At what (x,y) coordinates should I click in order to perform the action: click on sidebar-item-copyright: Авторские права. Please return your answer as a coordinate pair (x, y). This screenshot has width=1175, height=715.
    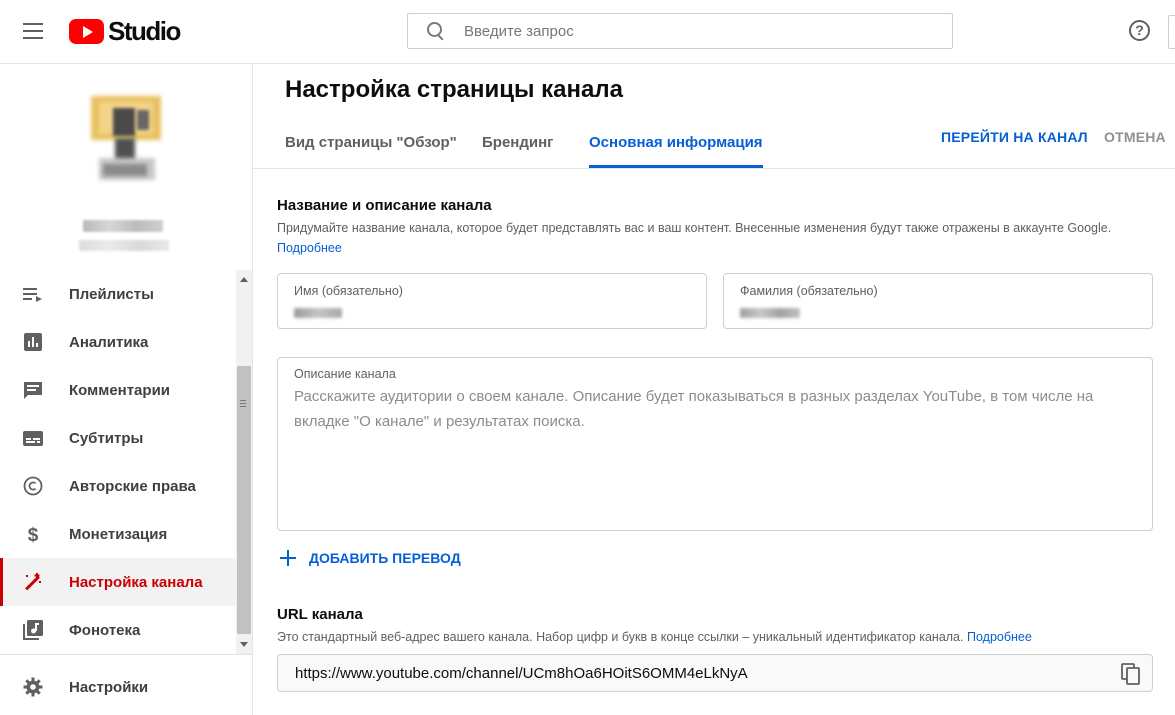
    Looking at the image, I should click on (118, 486).